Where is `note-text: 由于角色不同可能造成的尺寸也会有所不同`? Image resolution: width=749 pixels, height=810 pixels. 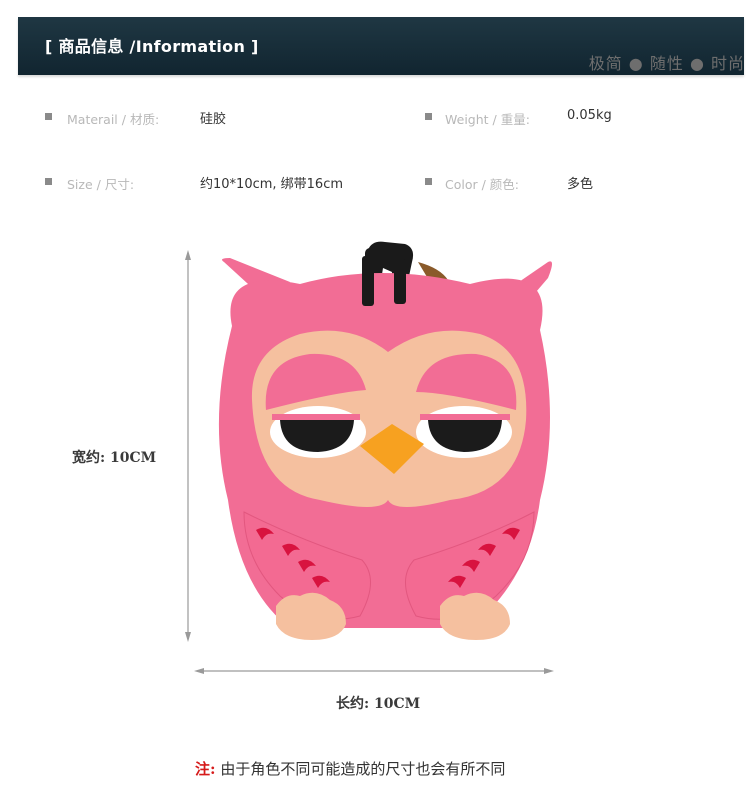 note-text: 由于角色不同可能造成的尺寸也会有所不同 is located at coordinates (363, 769).